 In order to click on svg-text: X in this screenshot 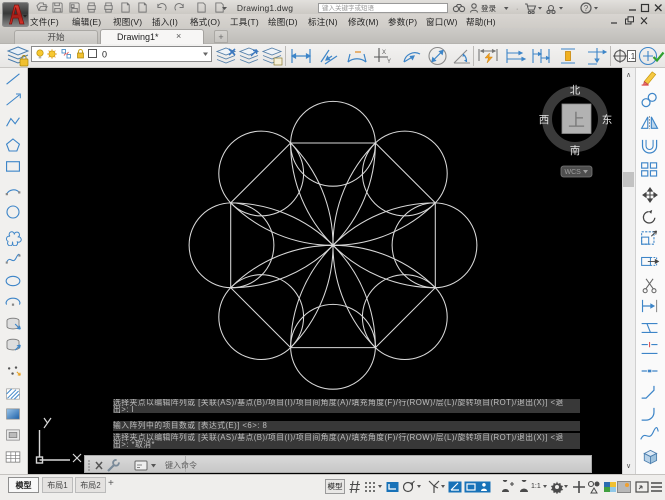, I will do `click(384, 53)`.